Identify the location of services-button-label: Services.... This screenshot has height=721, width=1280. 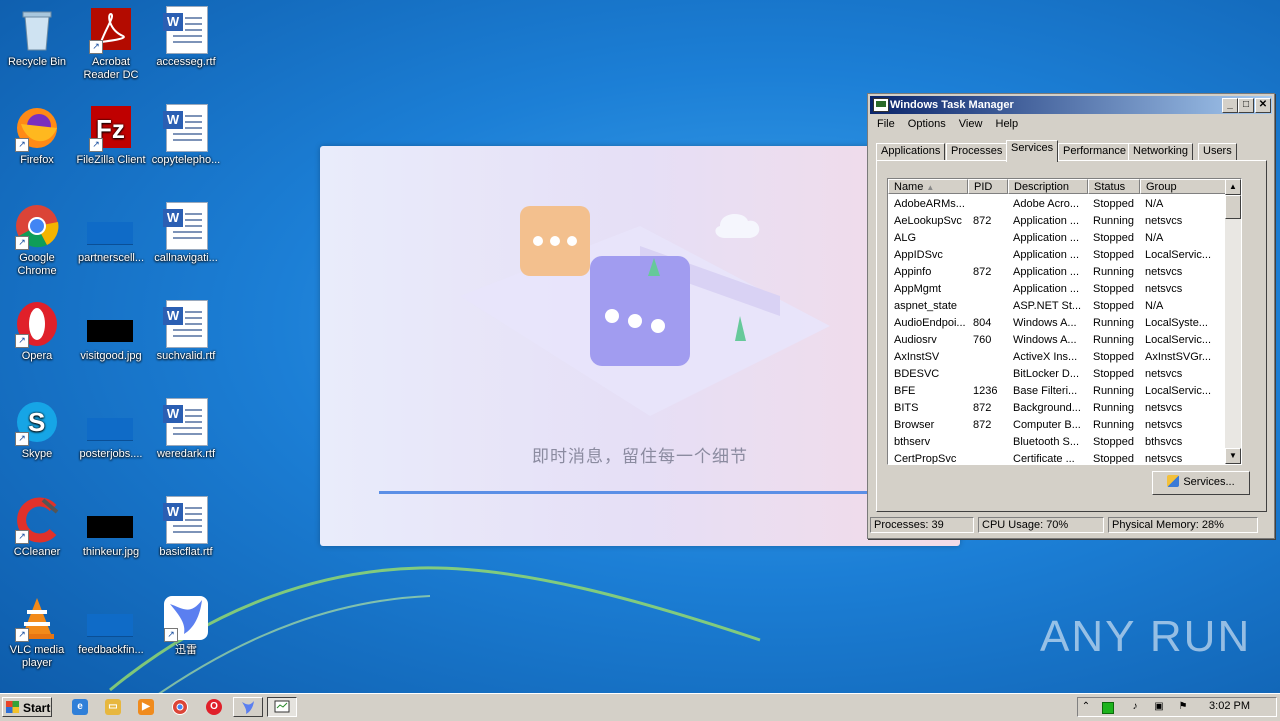
(1209, 482).